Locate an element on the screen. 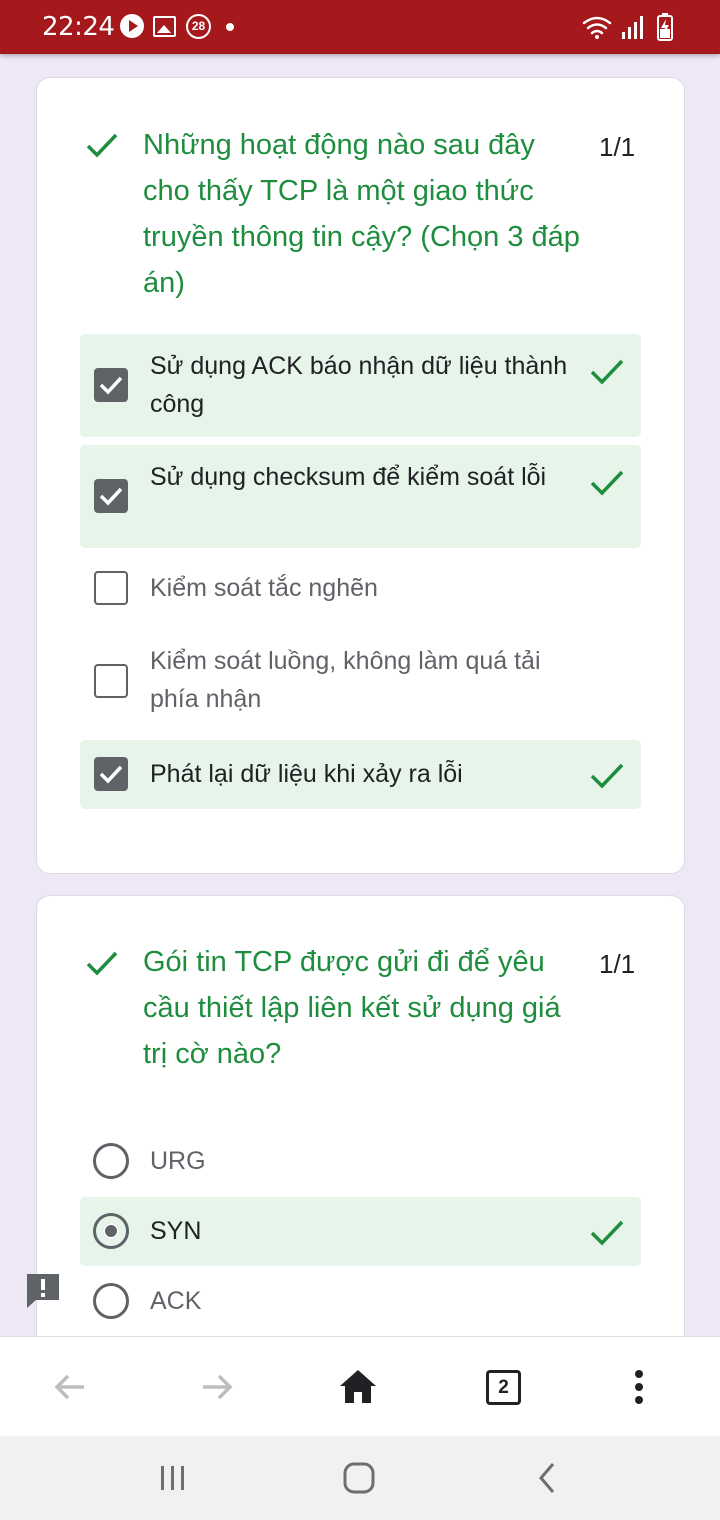 This screenshot has height=1520, width=720. browser-toolbar: 2 is located at coordinates (360, 1386).